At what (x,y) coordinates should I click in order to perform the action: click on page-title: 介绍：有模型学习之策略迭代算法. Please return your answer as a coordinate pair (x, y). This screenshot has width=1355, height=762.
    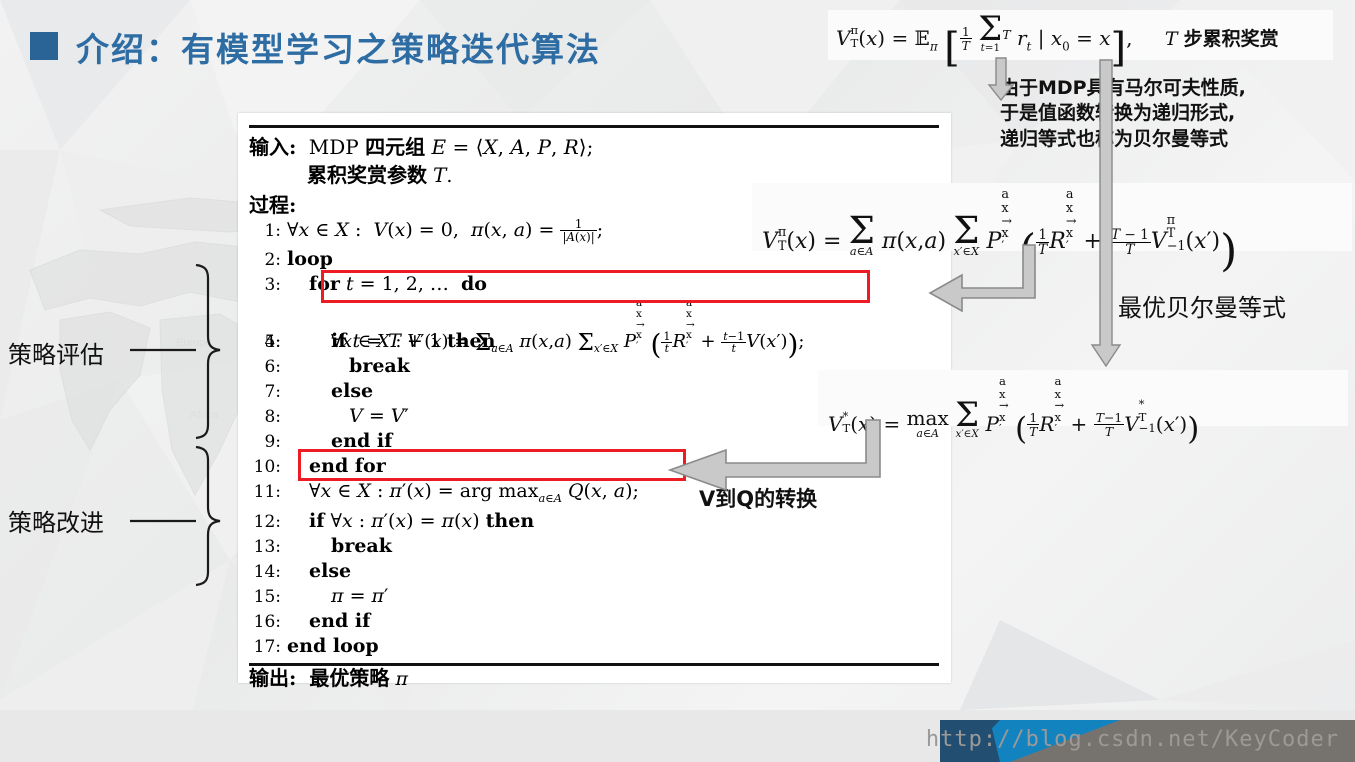
    Looking at the image, I should click on (338, 49).